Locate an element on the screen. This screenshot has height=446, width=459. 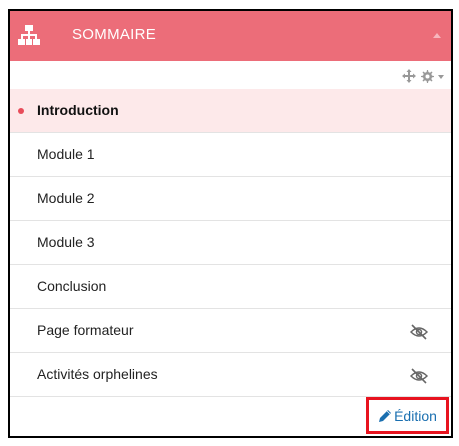
block-footer: Édition is located at coordinates (230, 416).